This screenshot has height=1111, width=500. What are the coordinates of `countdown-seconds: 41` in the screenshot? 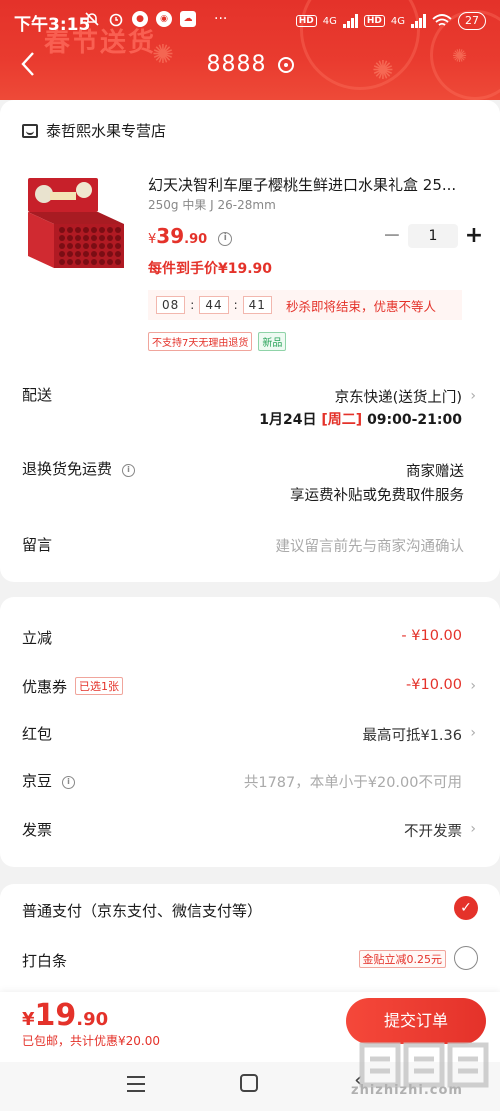 It's located at (257, 305).